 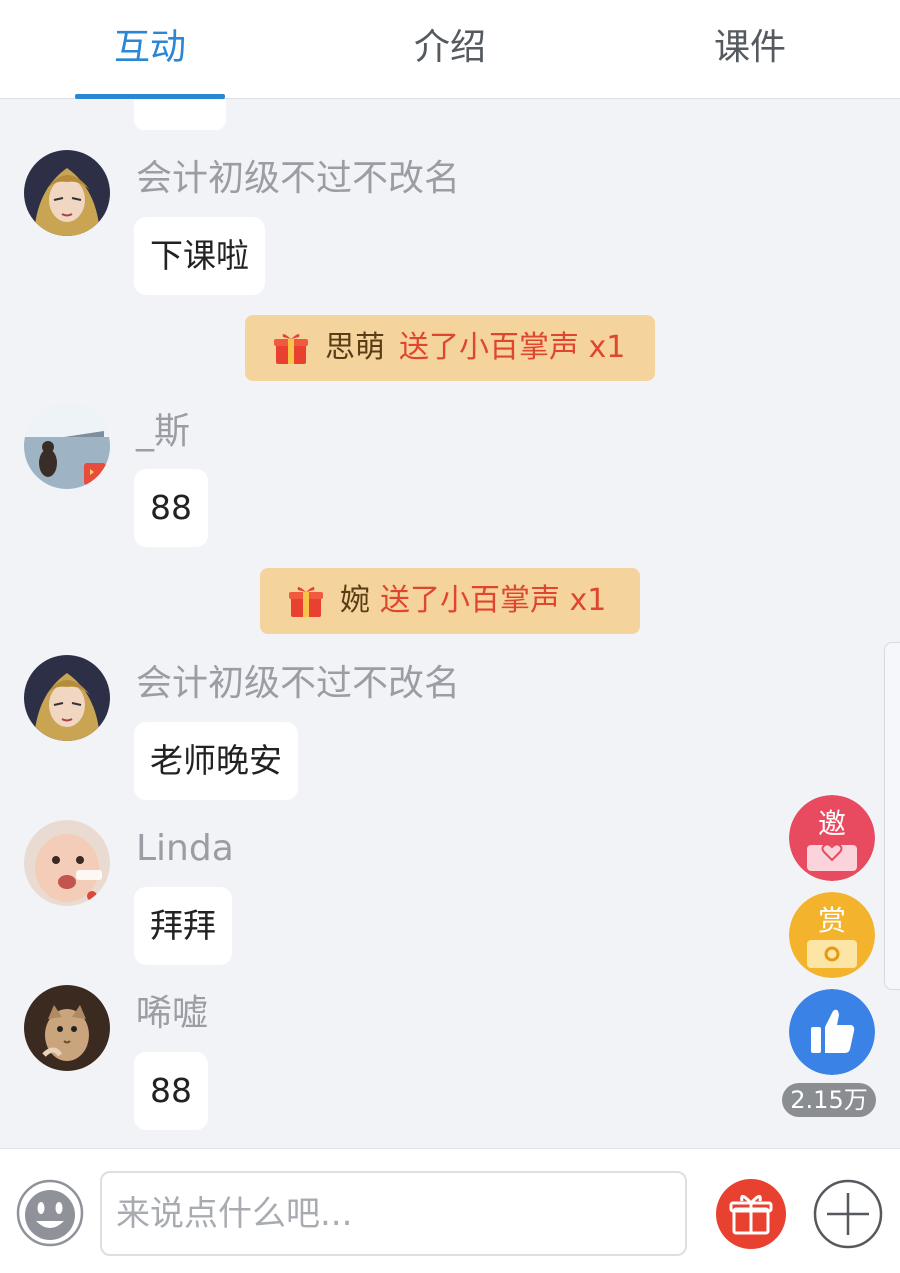 What do you see at coordinates (751, 1214) in the screenshot?
I see `gift-icon` at bounding box center [751, 1214].